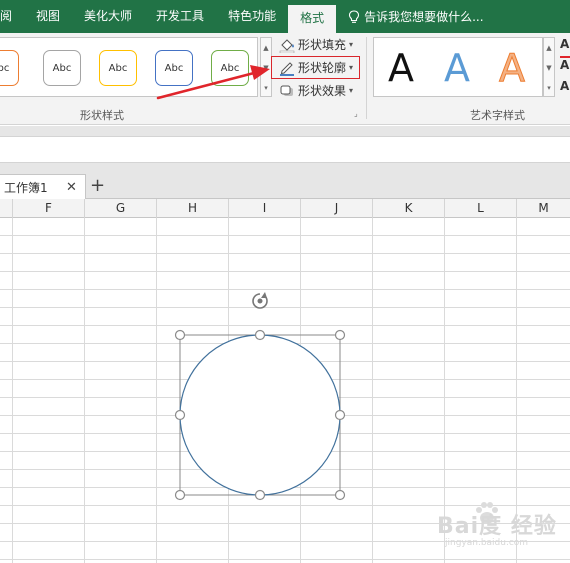 This screenshot has width=570, height=563. I want to click on dialog-launcher-icon: ⌟, so click(356, 113).